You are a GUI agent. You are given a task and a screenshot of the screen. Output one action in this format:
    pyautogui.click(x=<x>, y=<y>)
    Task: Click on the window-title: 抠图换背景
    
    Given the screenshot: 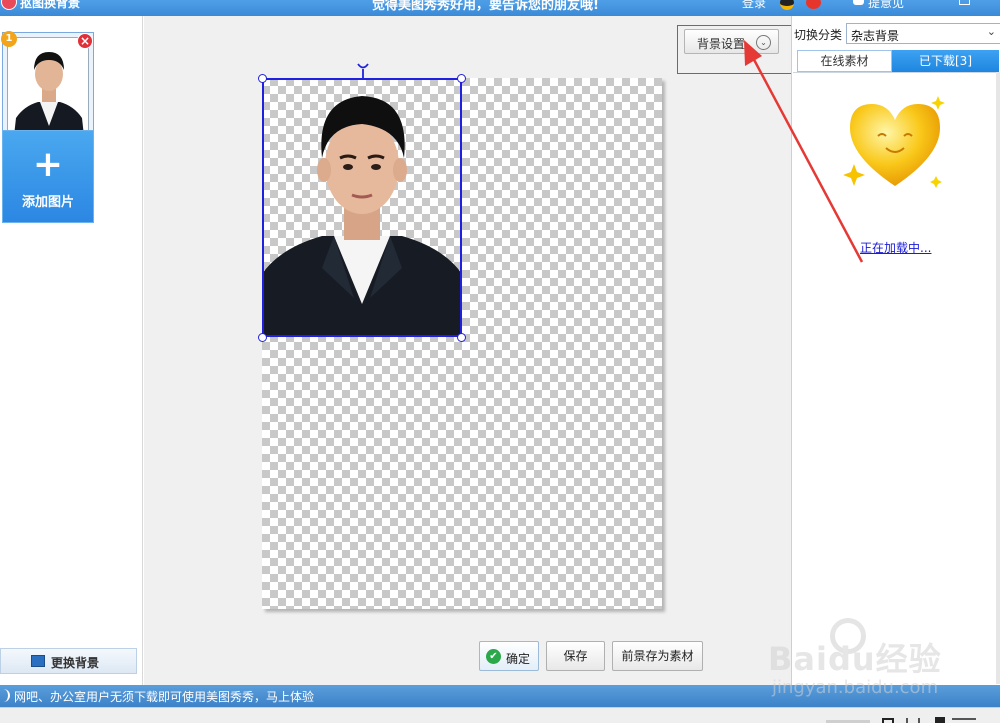 What is the action you would take?
    pyautogui.click(x=50, y=5)
    